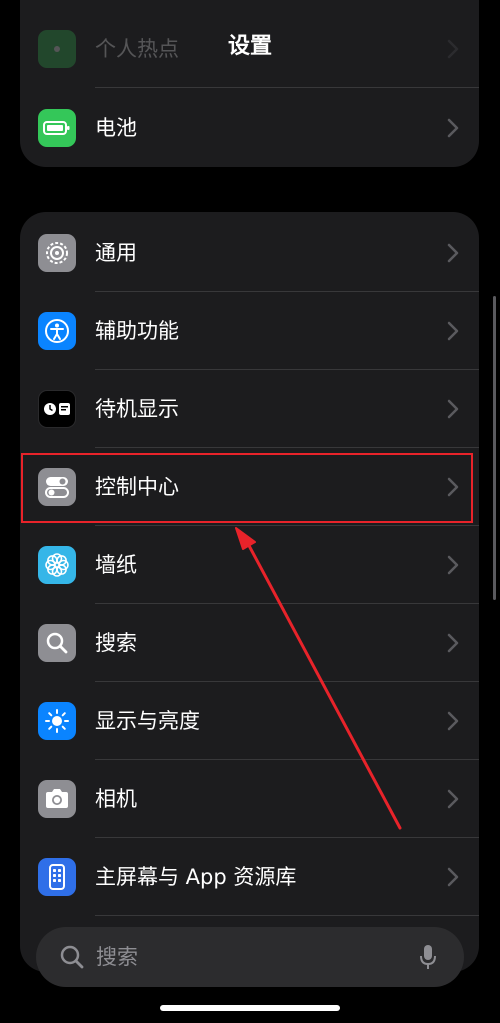 The width and height of the screenshot is (500, 1023). I want to click on search-placeholder: 搜索, so click(117, 957).